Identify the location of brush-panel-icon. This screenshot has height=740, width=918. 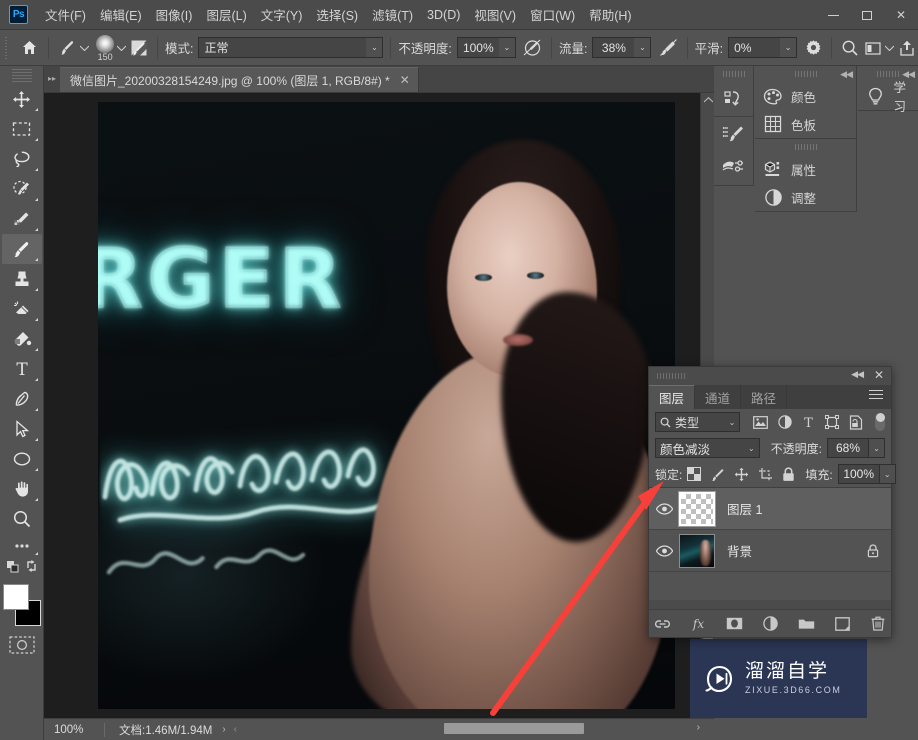
(139, 48).